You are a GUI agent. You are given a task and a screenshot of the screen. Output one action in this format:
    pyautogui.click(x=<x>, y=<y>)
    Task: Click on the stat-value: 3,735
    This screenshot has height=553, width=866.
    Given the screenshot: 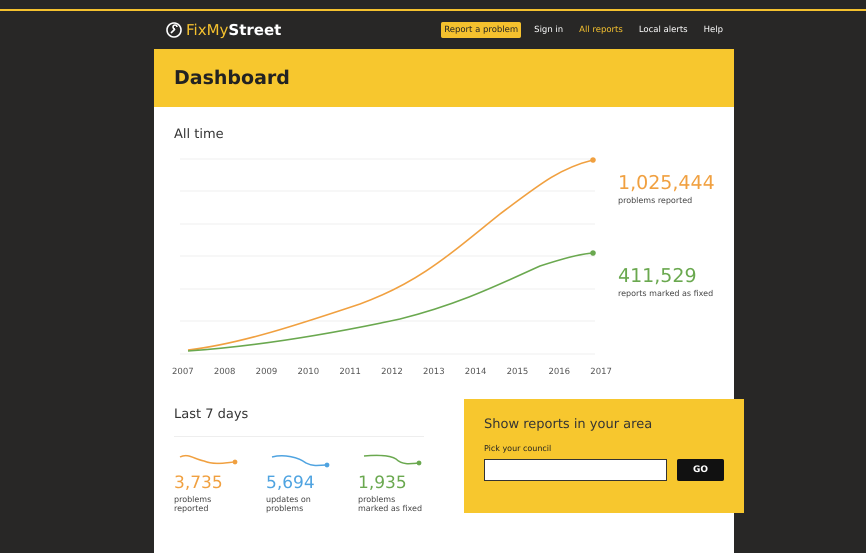 What is the action you would take?
    pyautogui.click(x=199, y=483)
    